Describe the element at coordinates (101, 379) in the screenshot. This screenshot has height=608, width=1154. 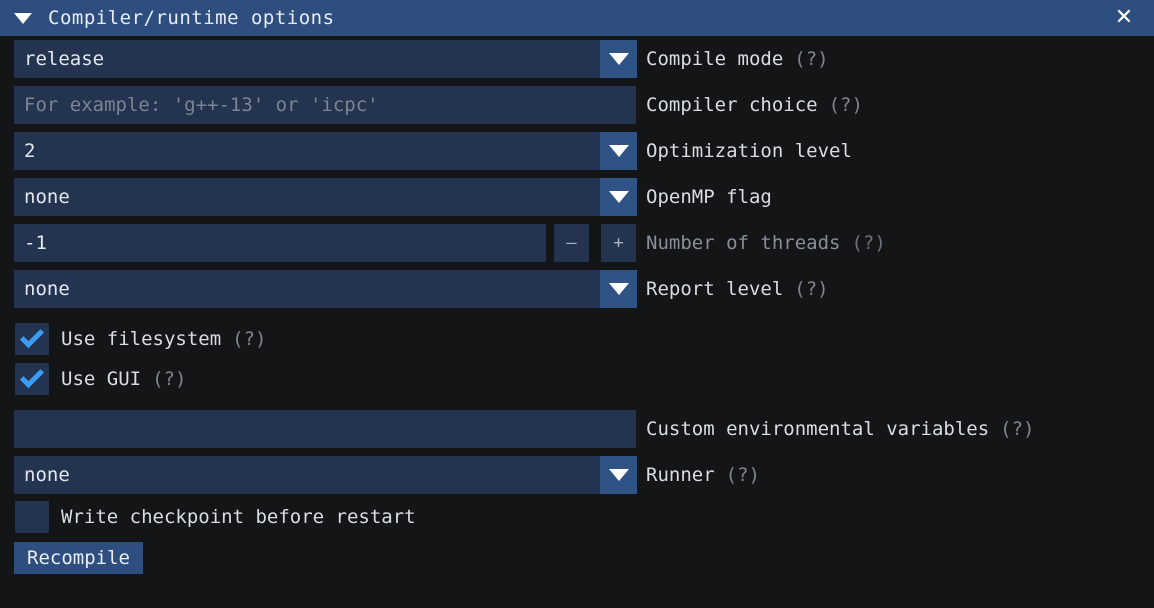
I see `use-gui-label-text: Use GUI` at that location.